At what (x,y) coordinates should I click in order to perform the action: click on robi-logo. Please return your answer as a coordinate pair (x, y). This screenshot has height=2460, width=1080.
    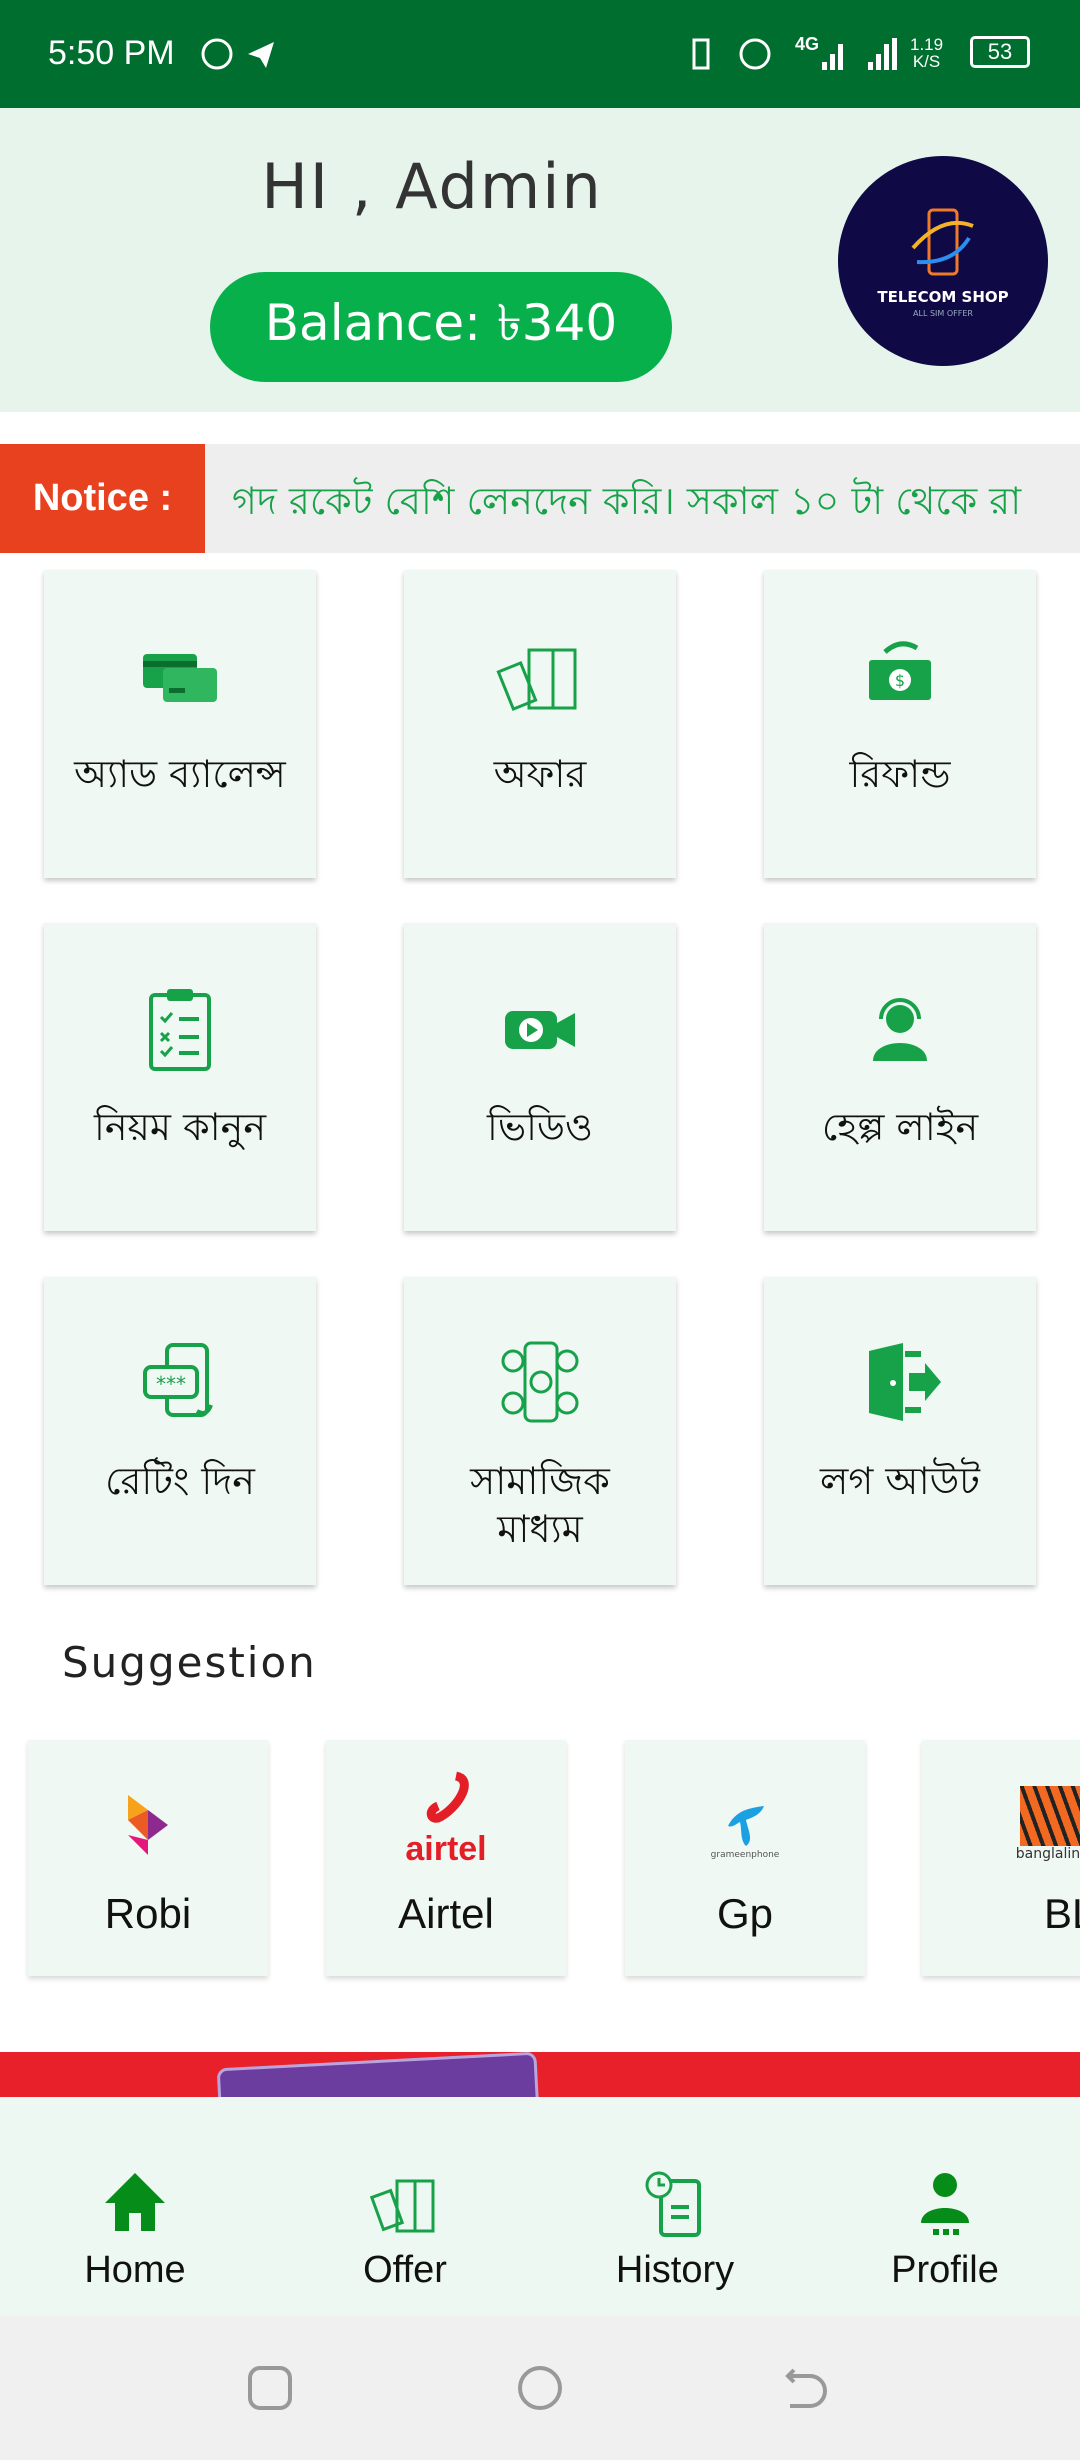
    Looking at the image, I should click on (148, 1825).